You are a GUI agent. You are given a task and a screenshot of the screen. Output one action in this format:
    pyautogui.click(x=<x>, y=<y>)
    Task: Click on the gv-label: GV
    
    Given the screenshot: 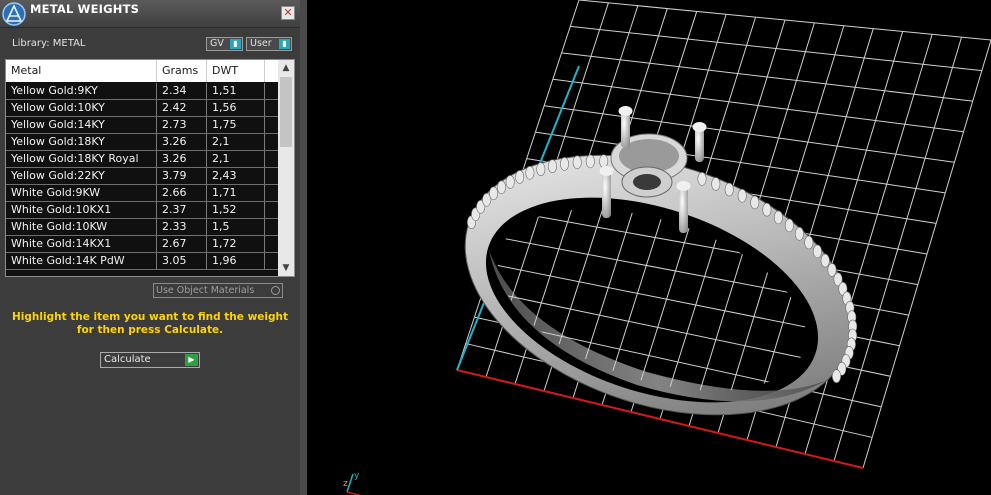 What is the action you would take?
    pyautogui.click(x=217, y=43)
    